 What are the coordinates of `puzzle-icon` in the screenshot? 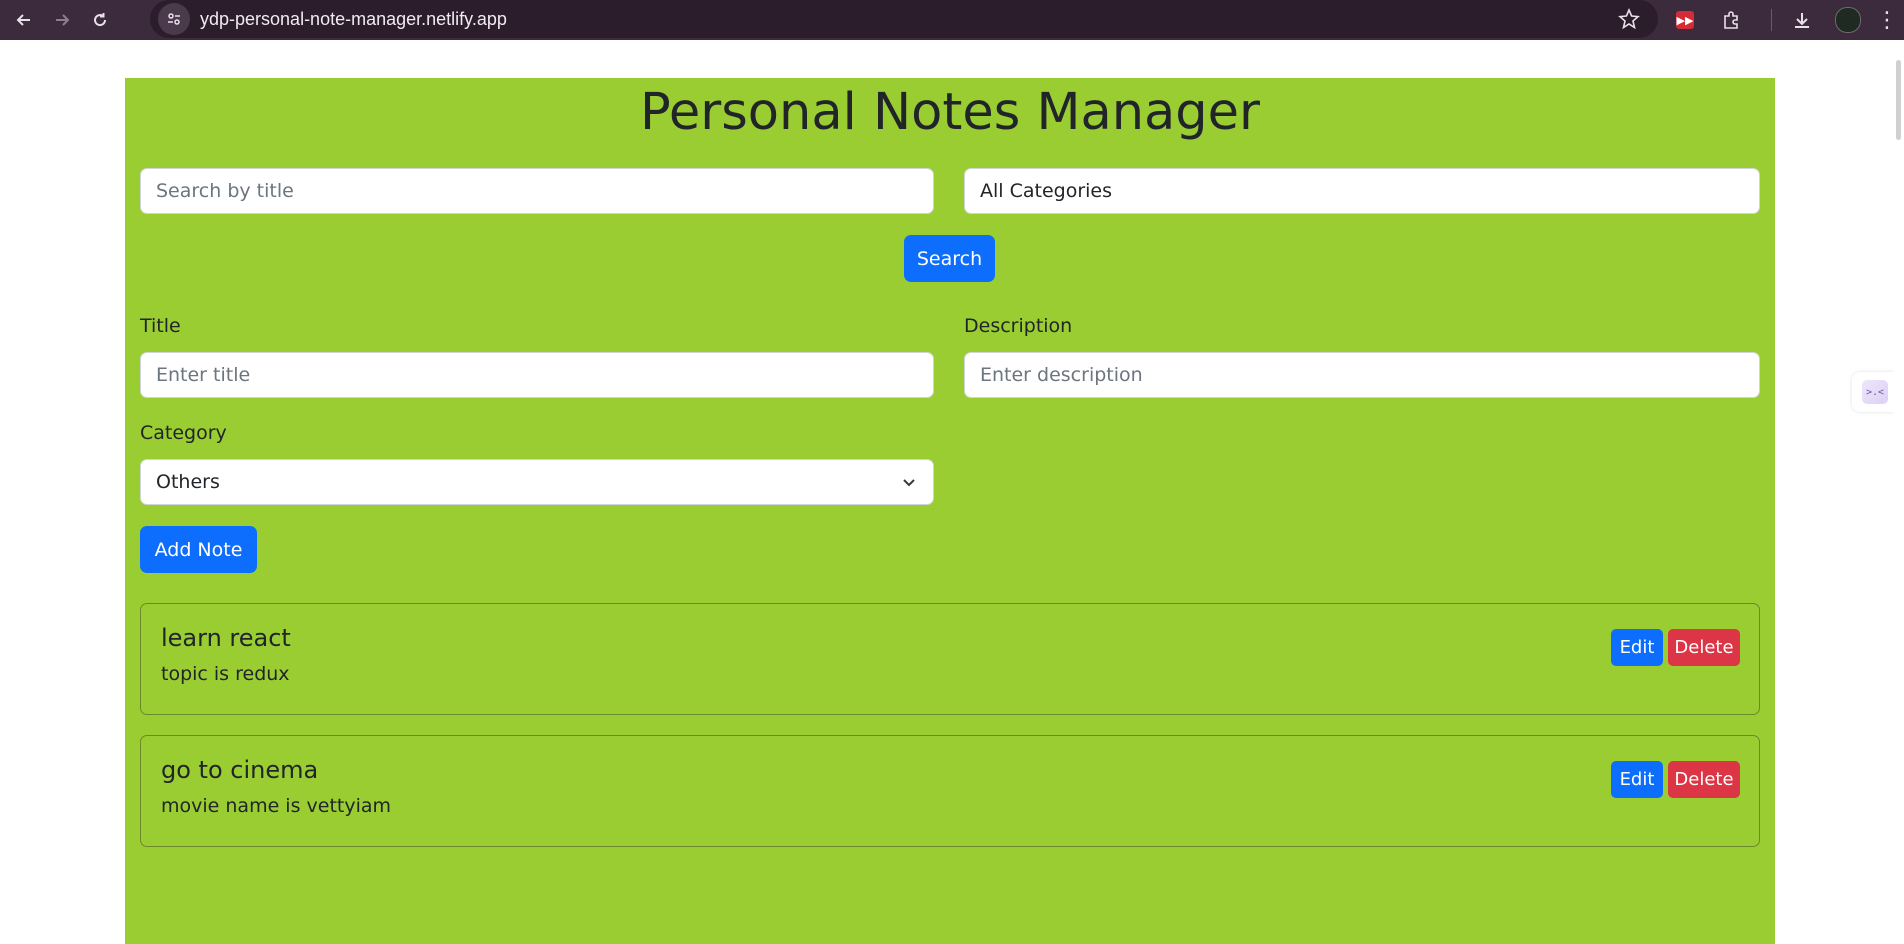 It's located at (1731, 20).